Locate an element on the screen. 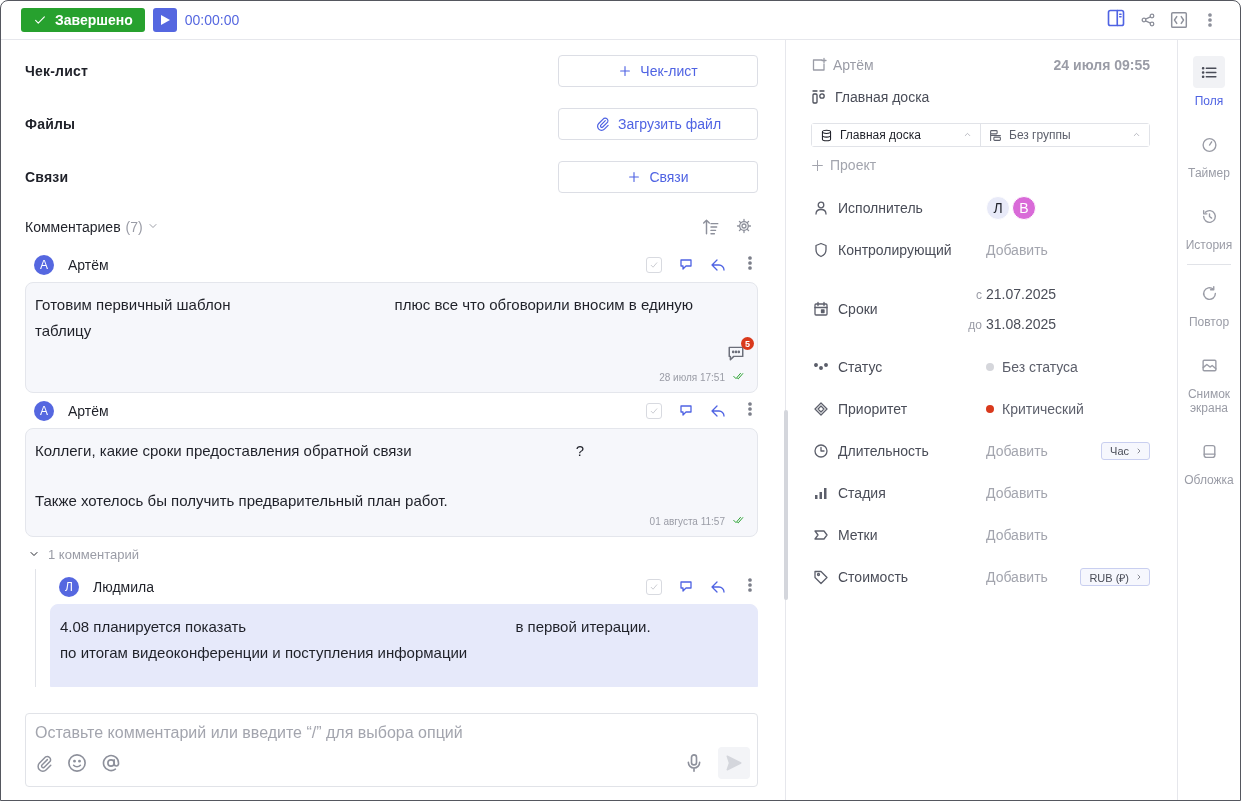 The height and width of the screenshot is (801, 1241). timer-icon is located at coordinates (1209, 144).